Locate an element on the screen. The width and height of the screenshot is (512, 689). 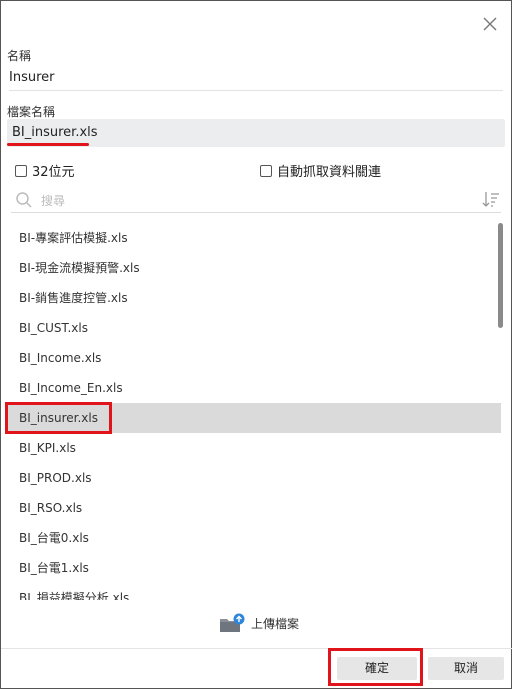
file-list-item: BI_損益模擬分析.xls is located at coordinates (254, 591).